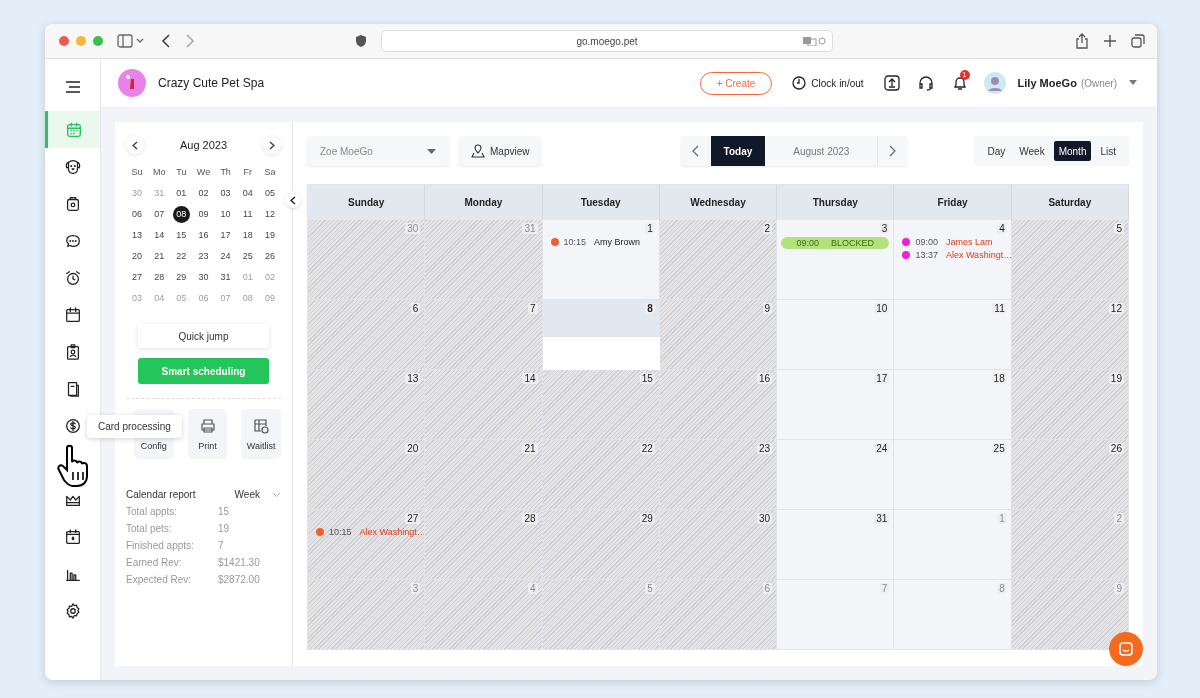 The height and width of the screenshot is (698, 1200). I want to click on stat-label: Total pets:, so click(149, 528).